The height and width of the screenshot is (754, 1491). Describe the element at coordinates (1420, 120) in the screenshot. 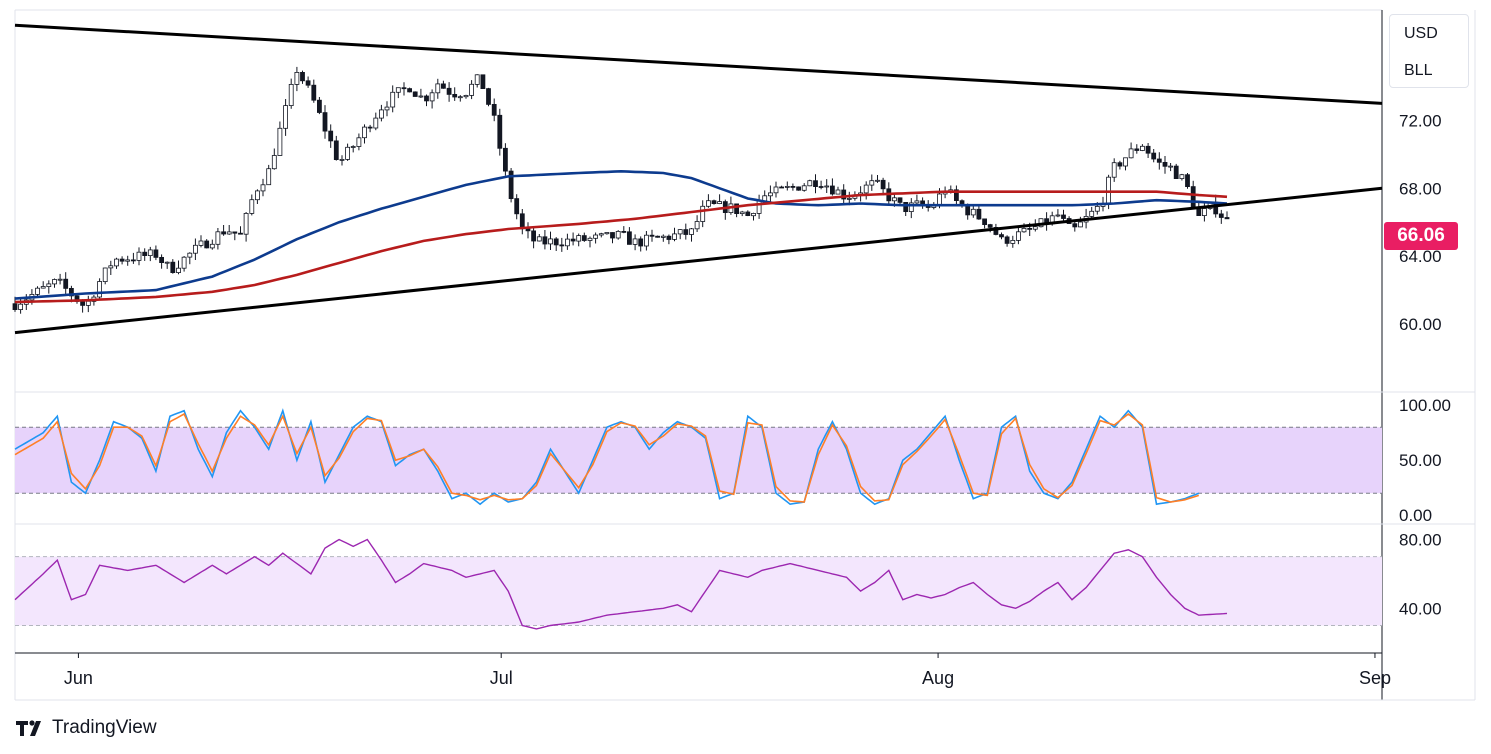

I see `price-tick-0: 72.00` at that location.